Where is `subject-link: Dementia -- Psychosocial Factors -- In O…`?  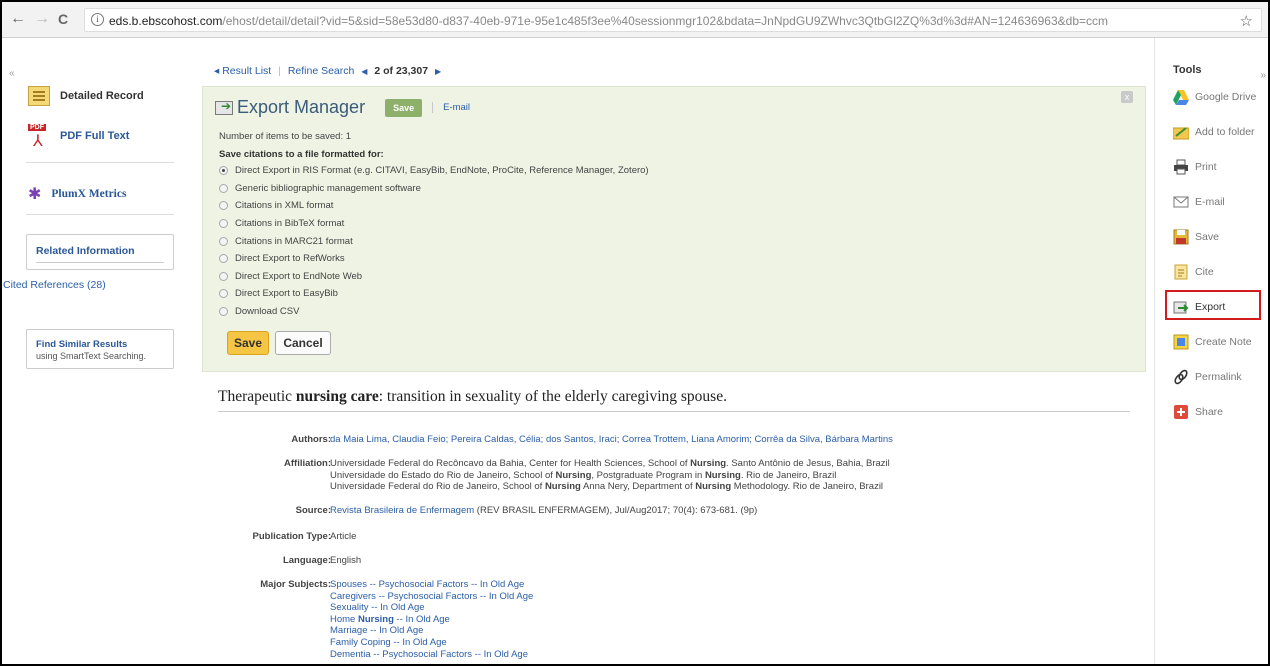
subject-link: Dementia -- Psychosocial Factors -- In O… is located at coordinates (431, 655).